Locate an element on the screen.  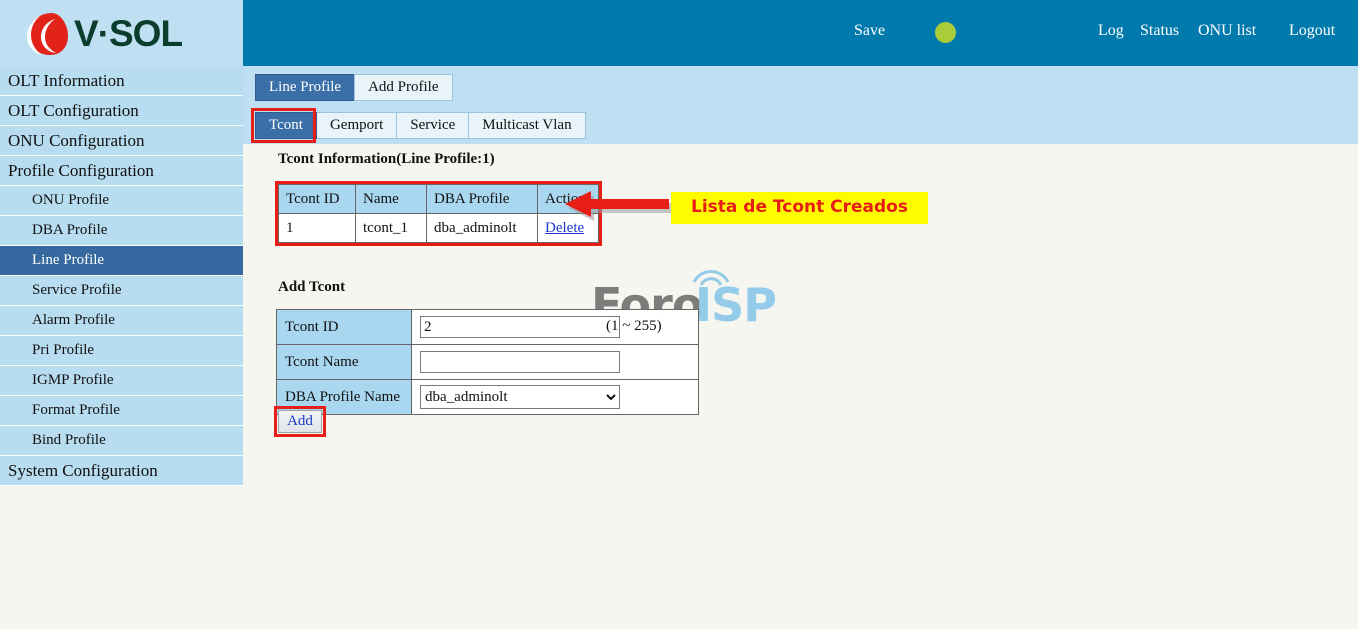
tab-tcont: Tcont is located at coordinates (286, 125).